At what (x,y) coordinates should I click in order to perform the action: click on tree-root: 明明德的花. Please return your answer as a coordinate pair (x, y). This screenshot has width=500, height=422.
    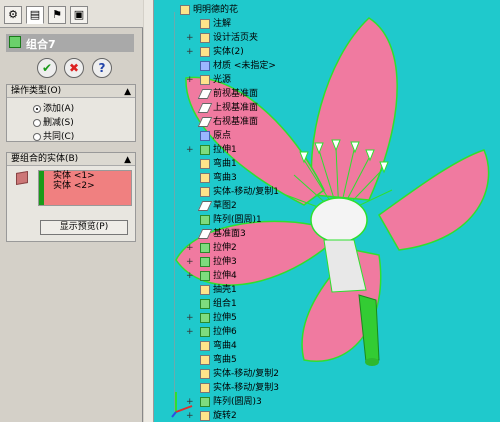
    Looking at the image, I should click on (209, 10).